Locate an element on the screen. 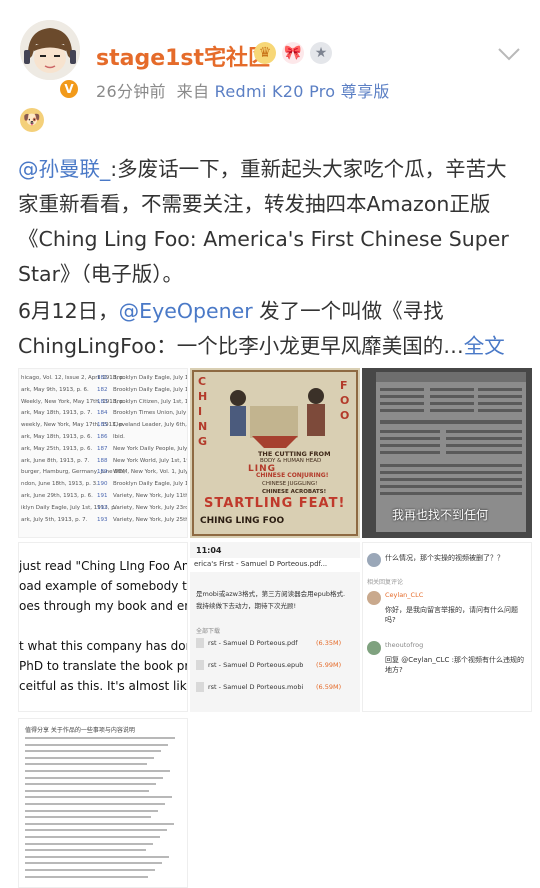 This screenshot has height=888, width=540. citation-note-number: 184 is located at coordinates (102, 413).